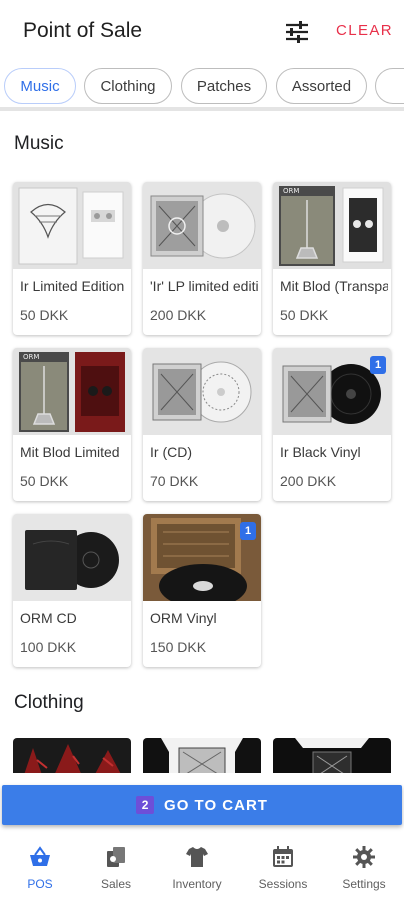 The height and width of the screenshot is (900, 404). I want to click on product-name: Ir Black Vinyl, so click(320, 452).